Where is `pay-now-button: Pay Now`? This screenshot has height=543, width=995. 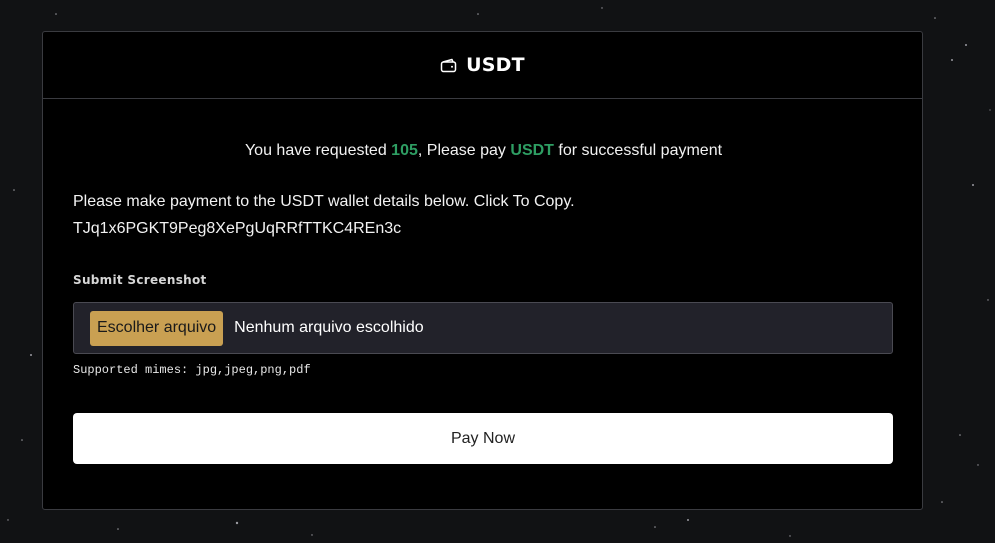 pay-now-button: Pay Now is located at coordinates (483, 438).